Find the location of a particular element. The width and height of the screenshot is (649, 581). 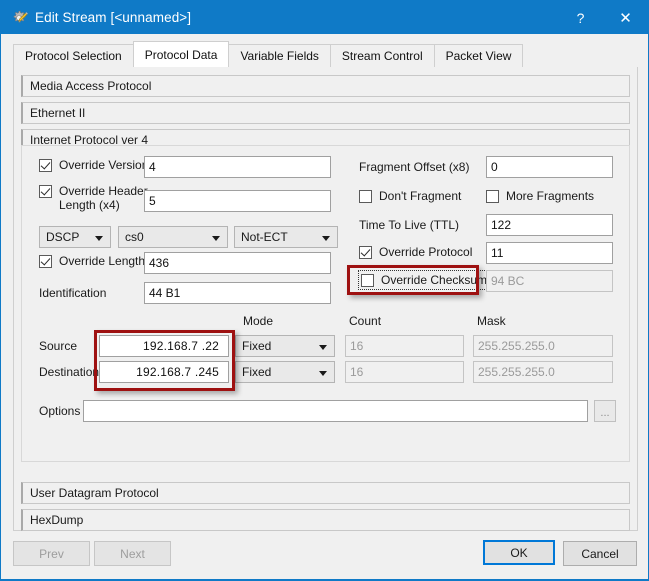

more-fragments-label: More Fragments is located at coordinates (550, 196).